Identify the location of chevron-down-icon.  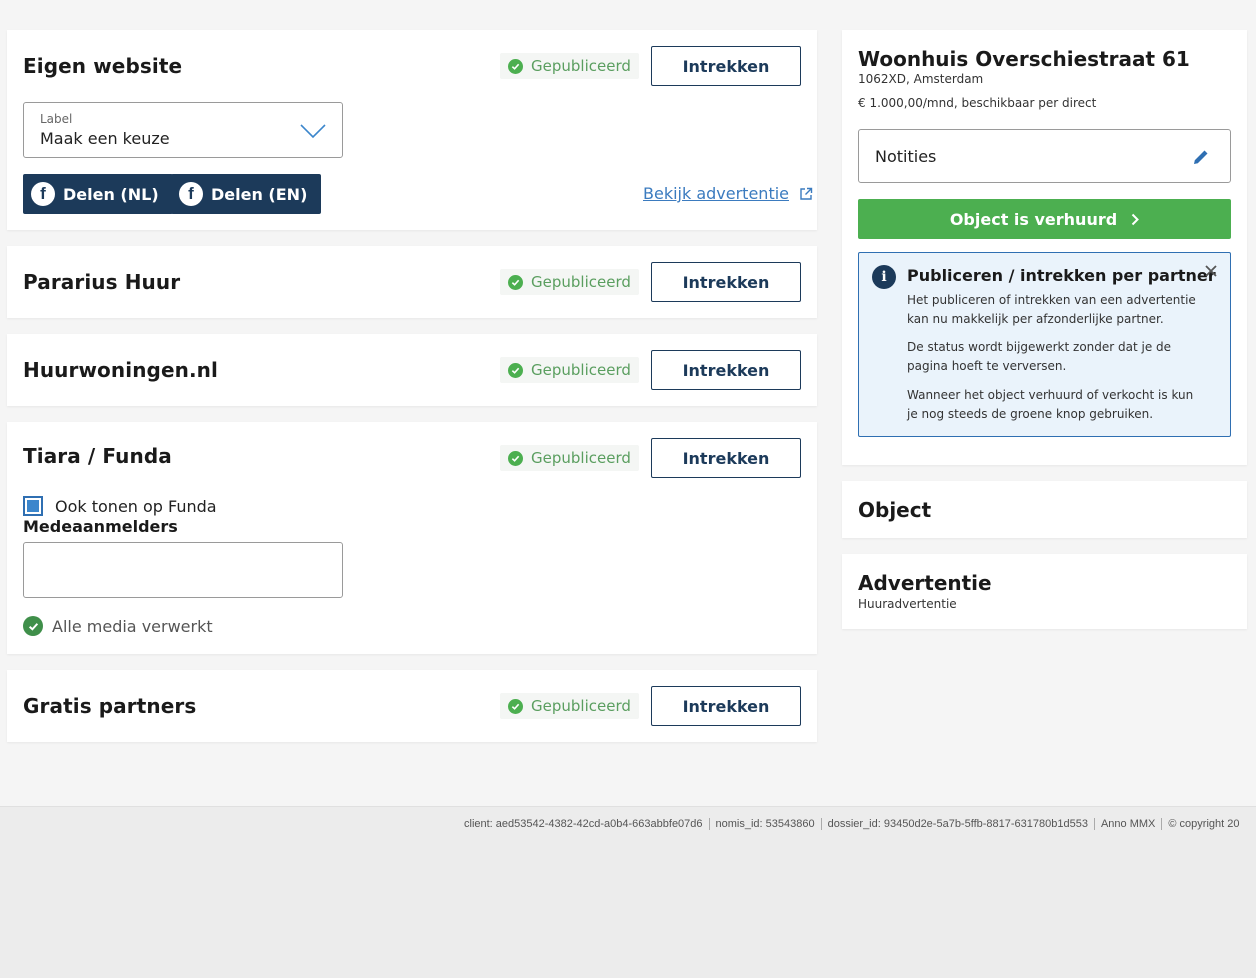
(313, 133).